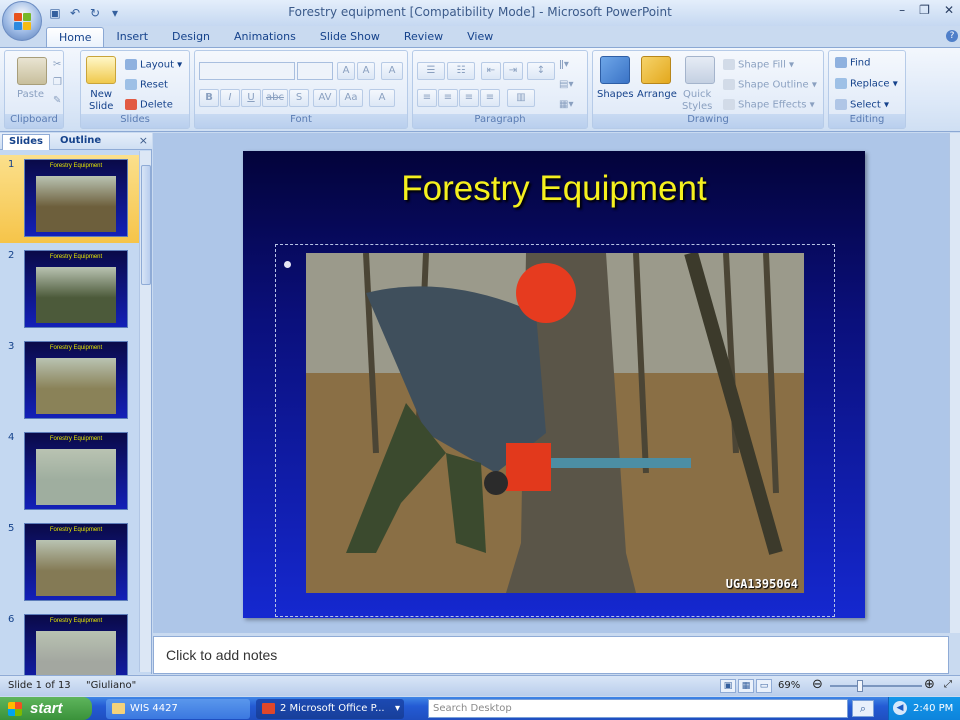  I want to click on task-wis-folder: WIS 4427, so click(178, 709).